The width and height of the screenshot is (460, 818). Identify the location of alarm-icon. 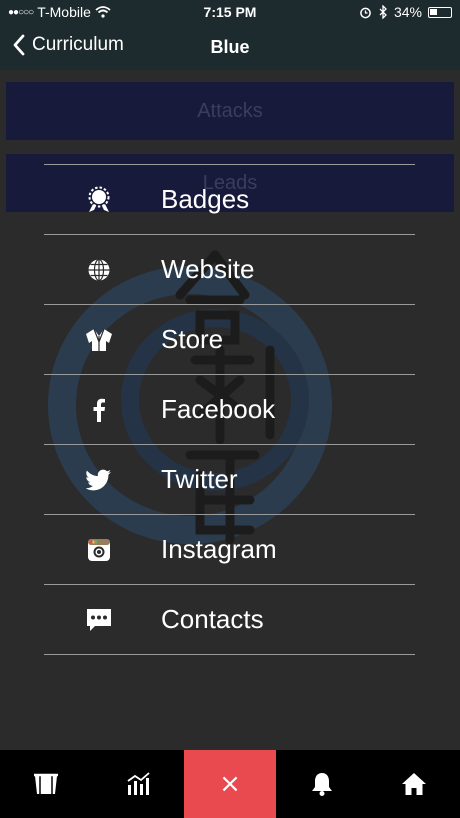
(365, 12).